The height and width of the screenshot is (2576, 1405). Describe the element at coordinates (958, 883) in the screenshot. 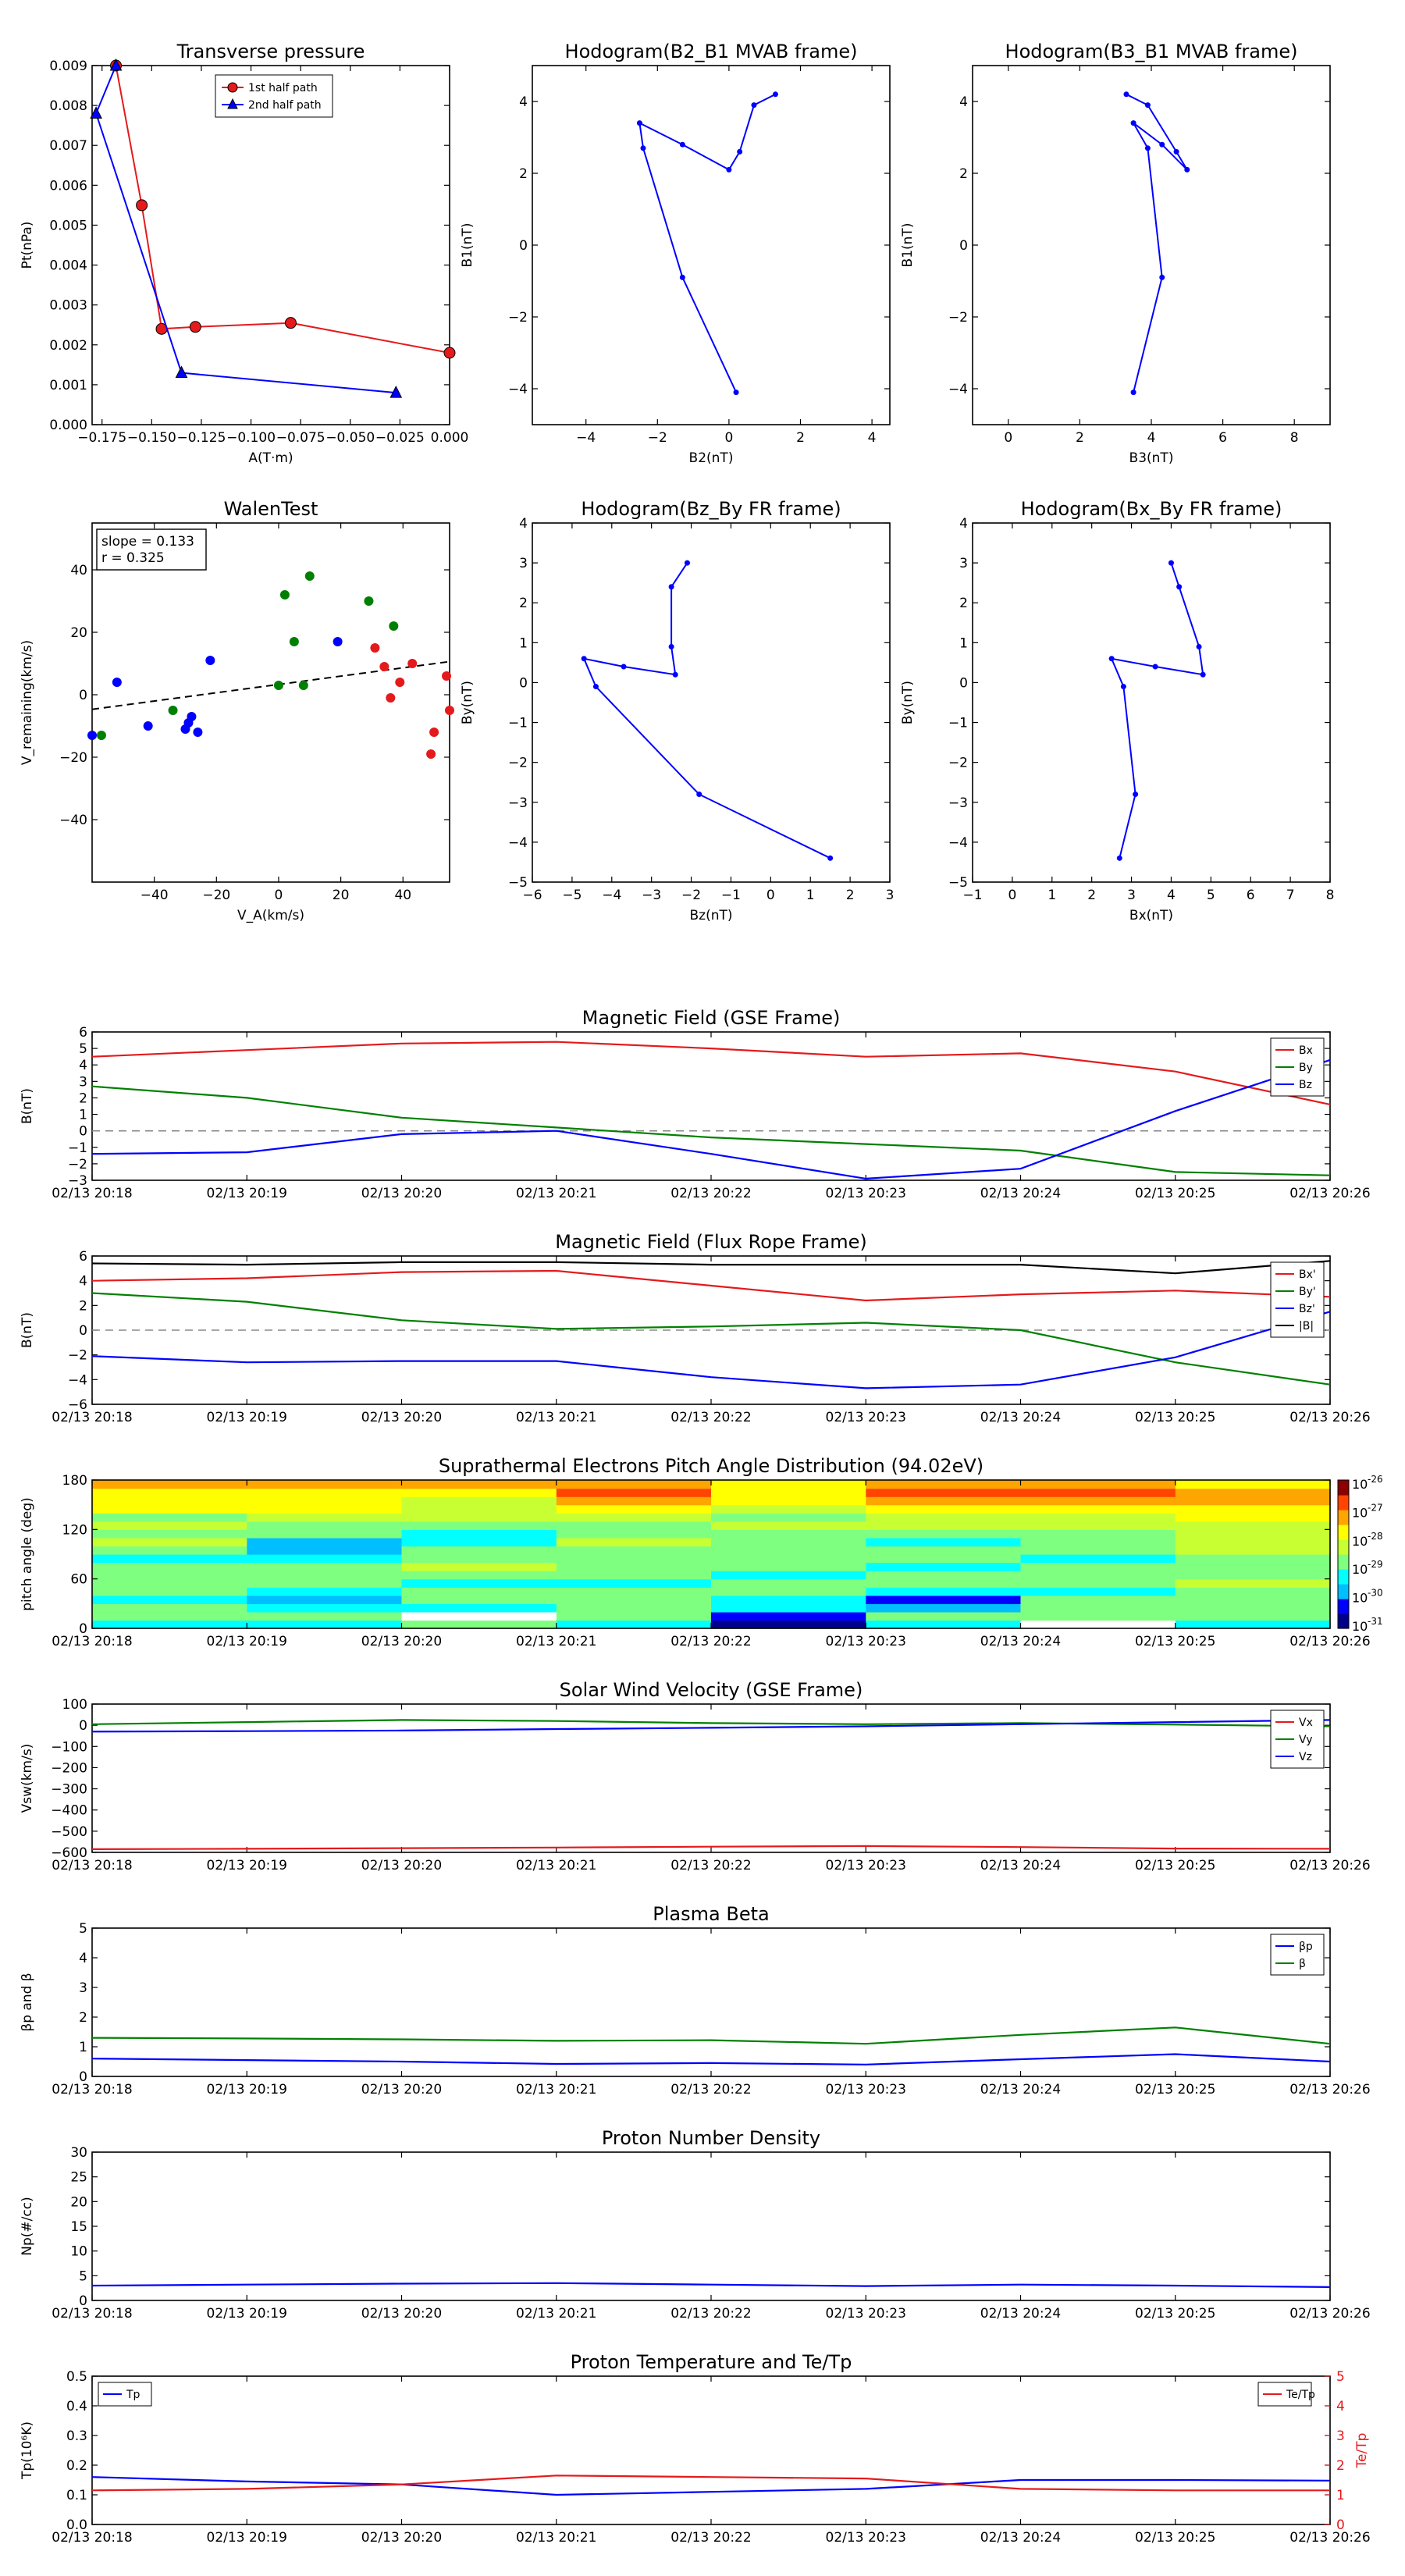

I see `h4-ytick-label: −5` at that location.